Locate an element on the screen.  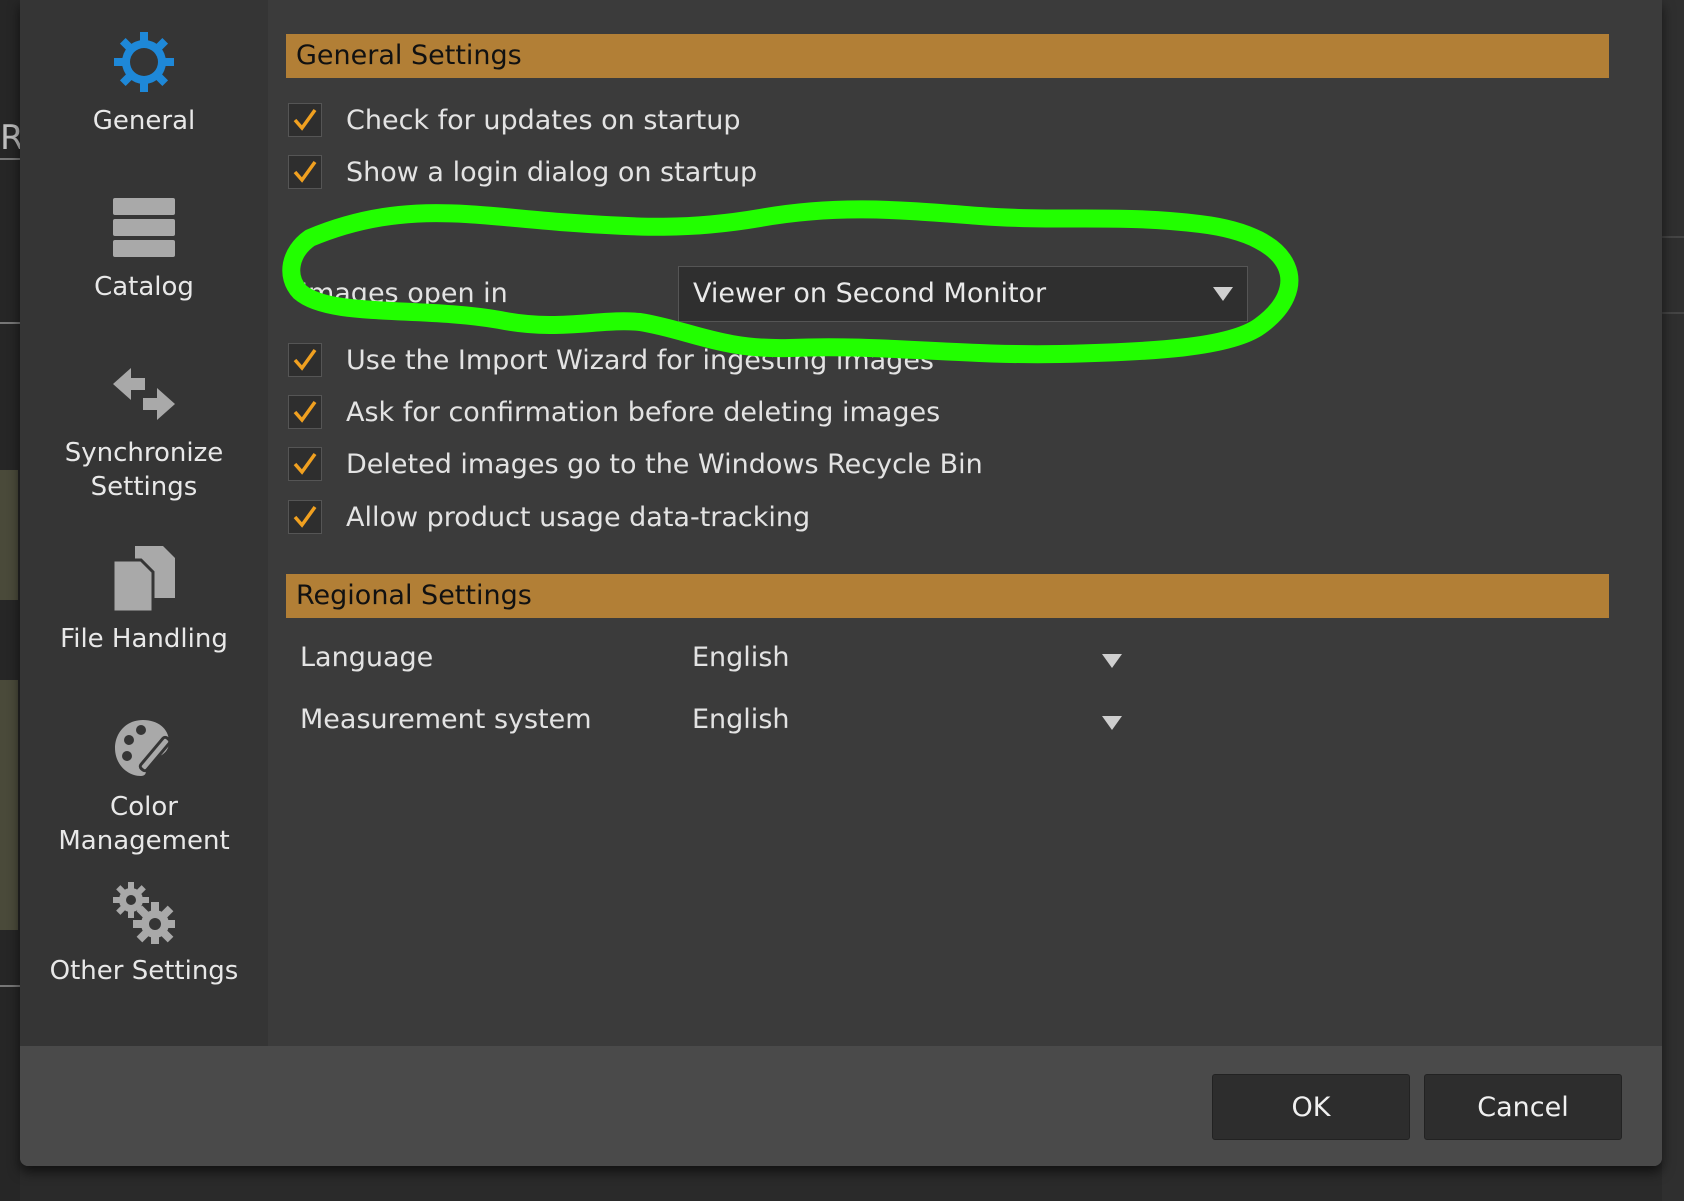
sync-arrows-icon is located at coordinates (144, 394).